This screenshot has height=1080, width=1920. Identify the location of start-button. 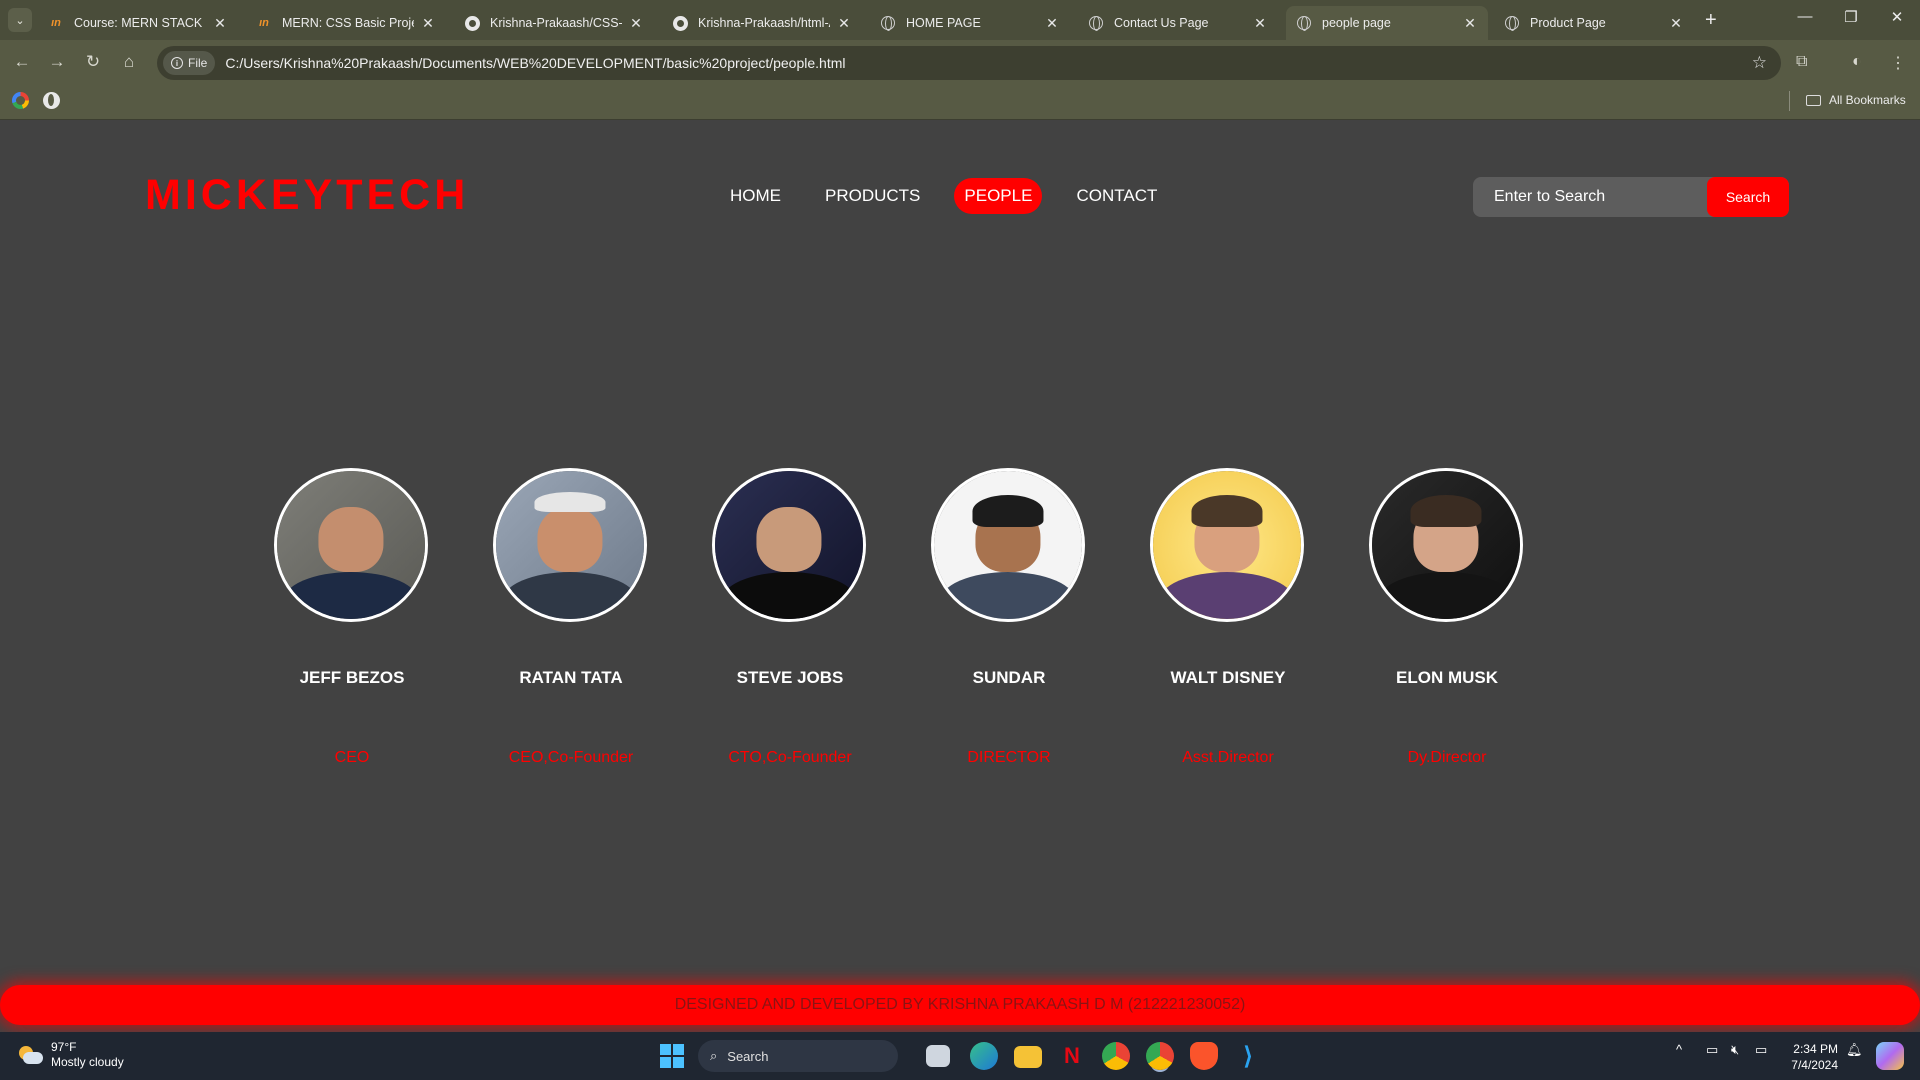
(672, 1056).